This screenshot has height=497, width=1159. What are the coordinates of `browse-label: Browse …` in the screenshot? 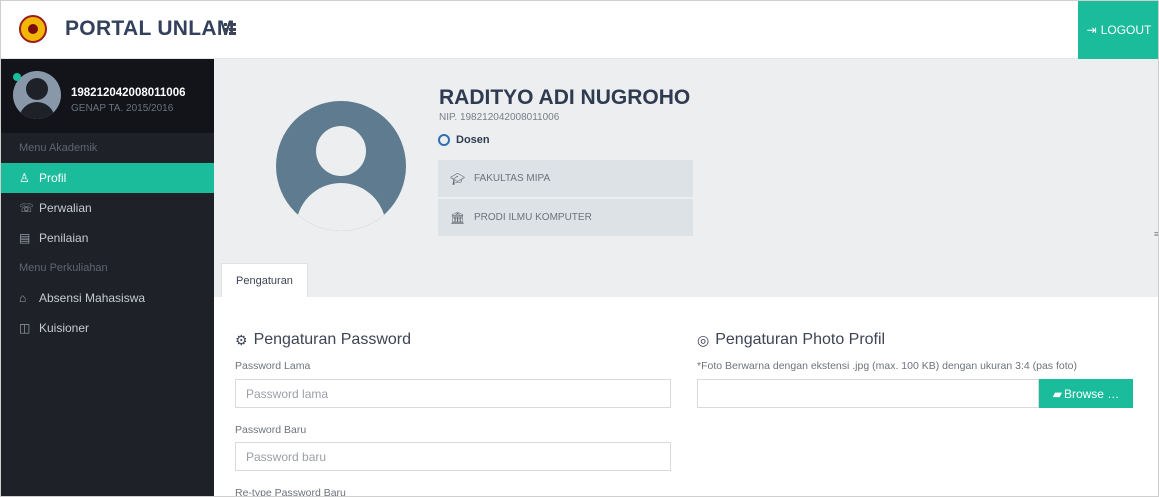 It's located at (1091, 393).